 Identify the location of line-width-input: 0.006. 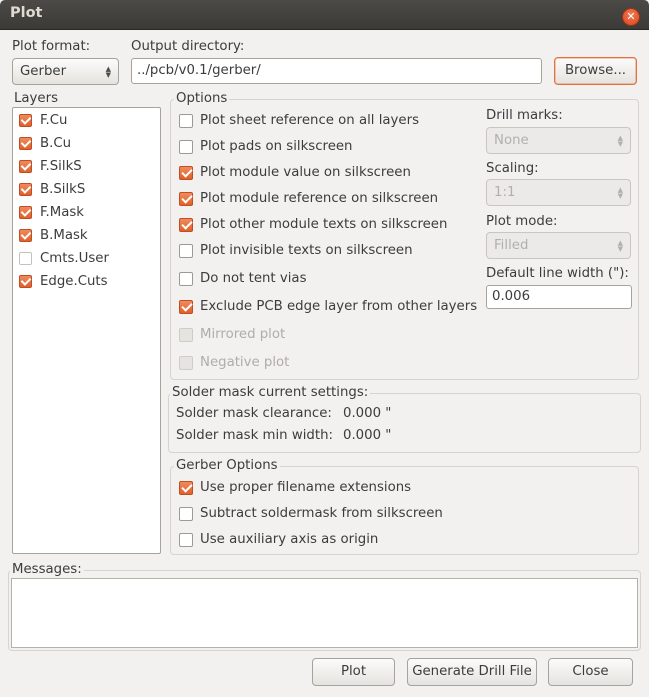
(559, 297).